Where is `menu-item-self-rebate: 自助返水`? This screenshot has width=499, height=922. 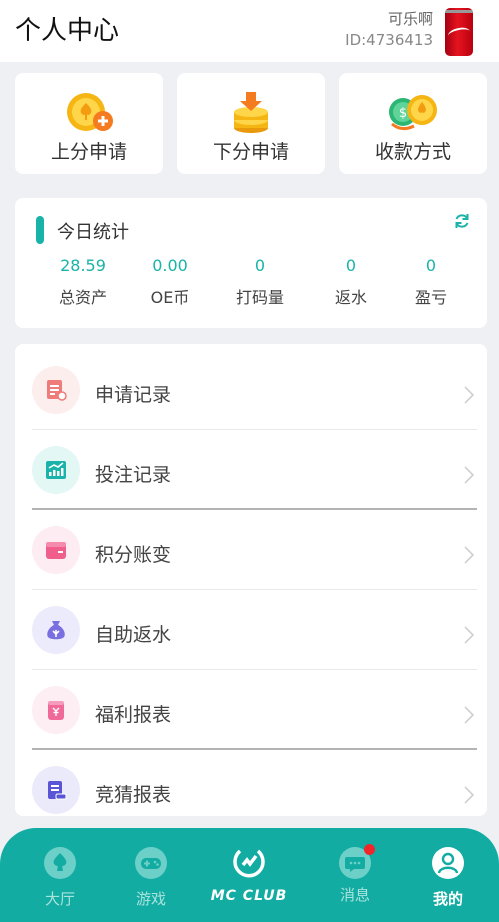 menu-item-self-rebate: 自助返水 is located at coordinates (251, 630).